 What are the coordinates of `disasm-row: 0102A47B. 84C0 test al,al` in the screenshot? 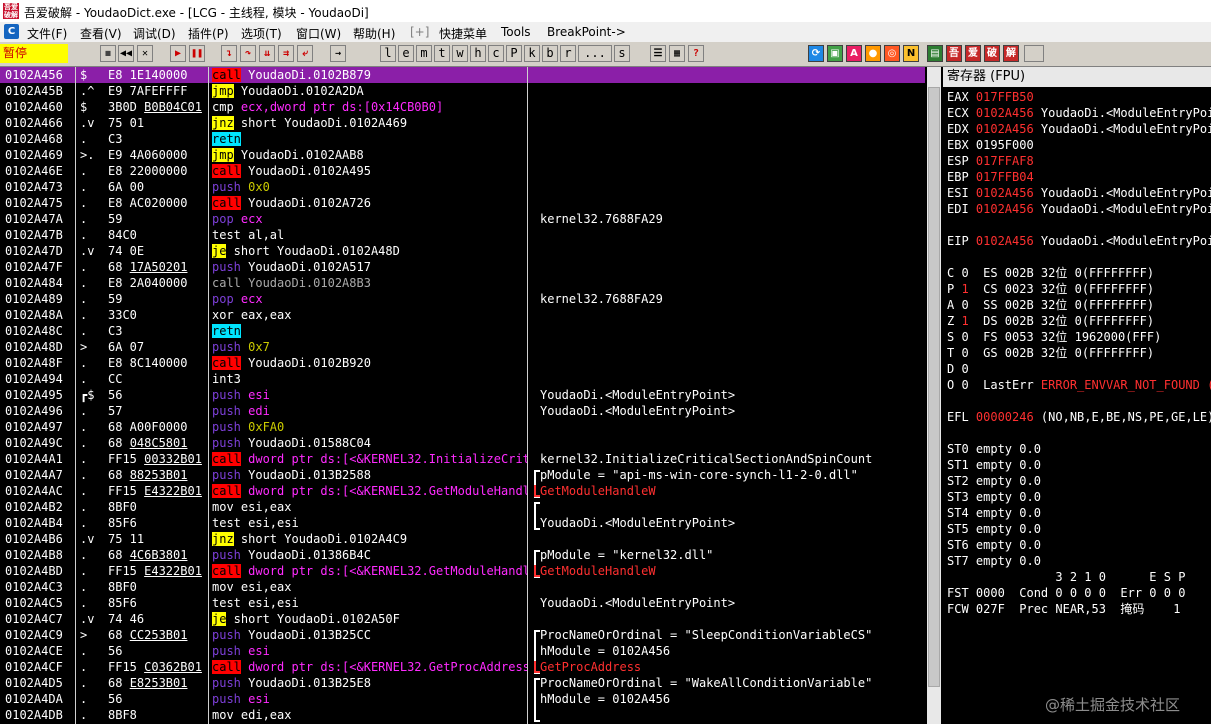 It's located at (462, 235).